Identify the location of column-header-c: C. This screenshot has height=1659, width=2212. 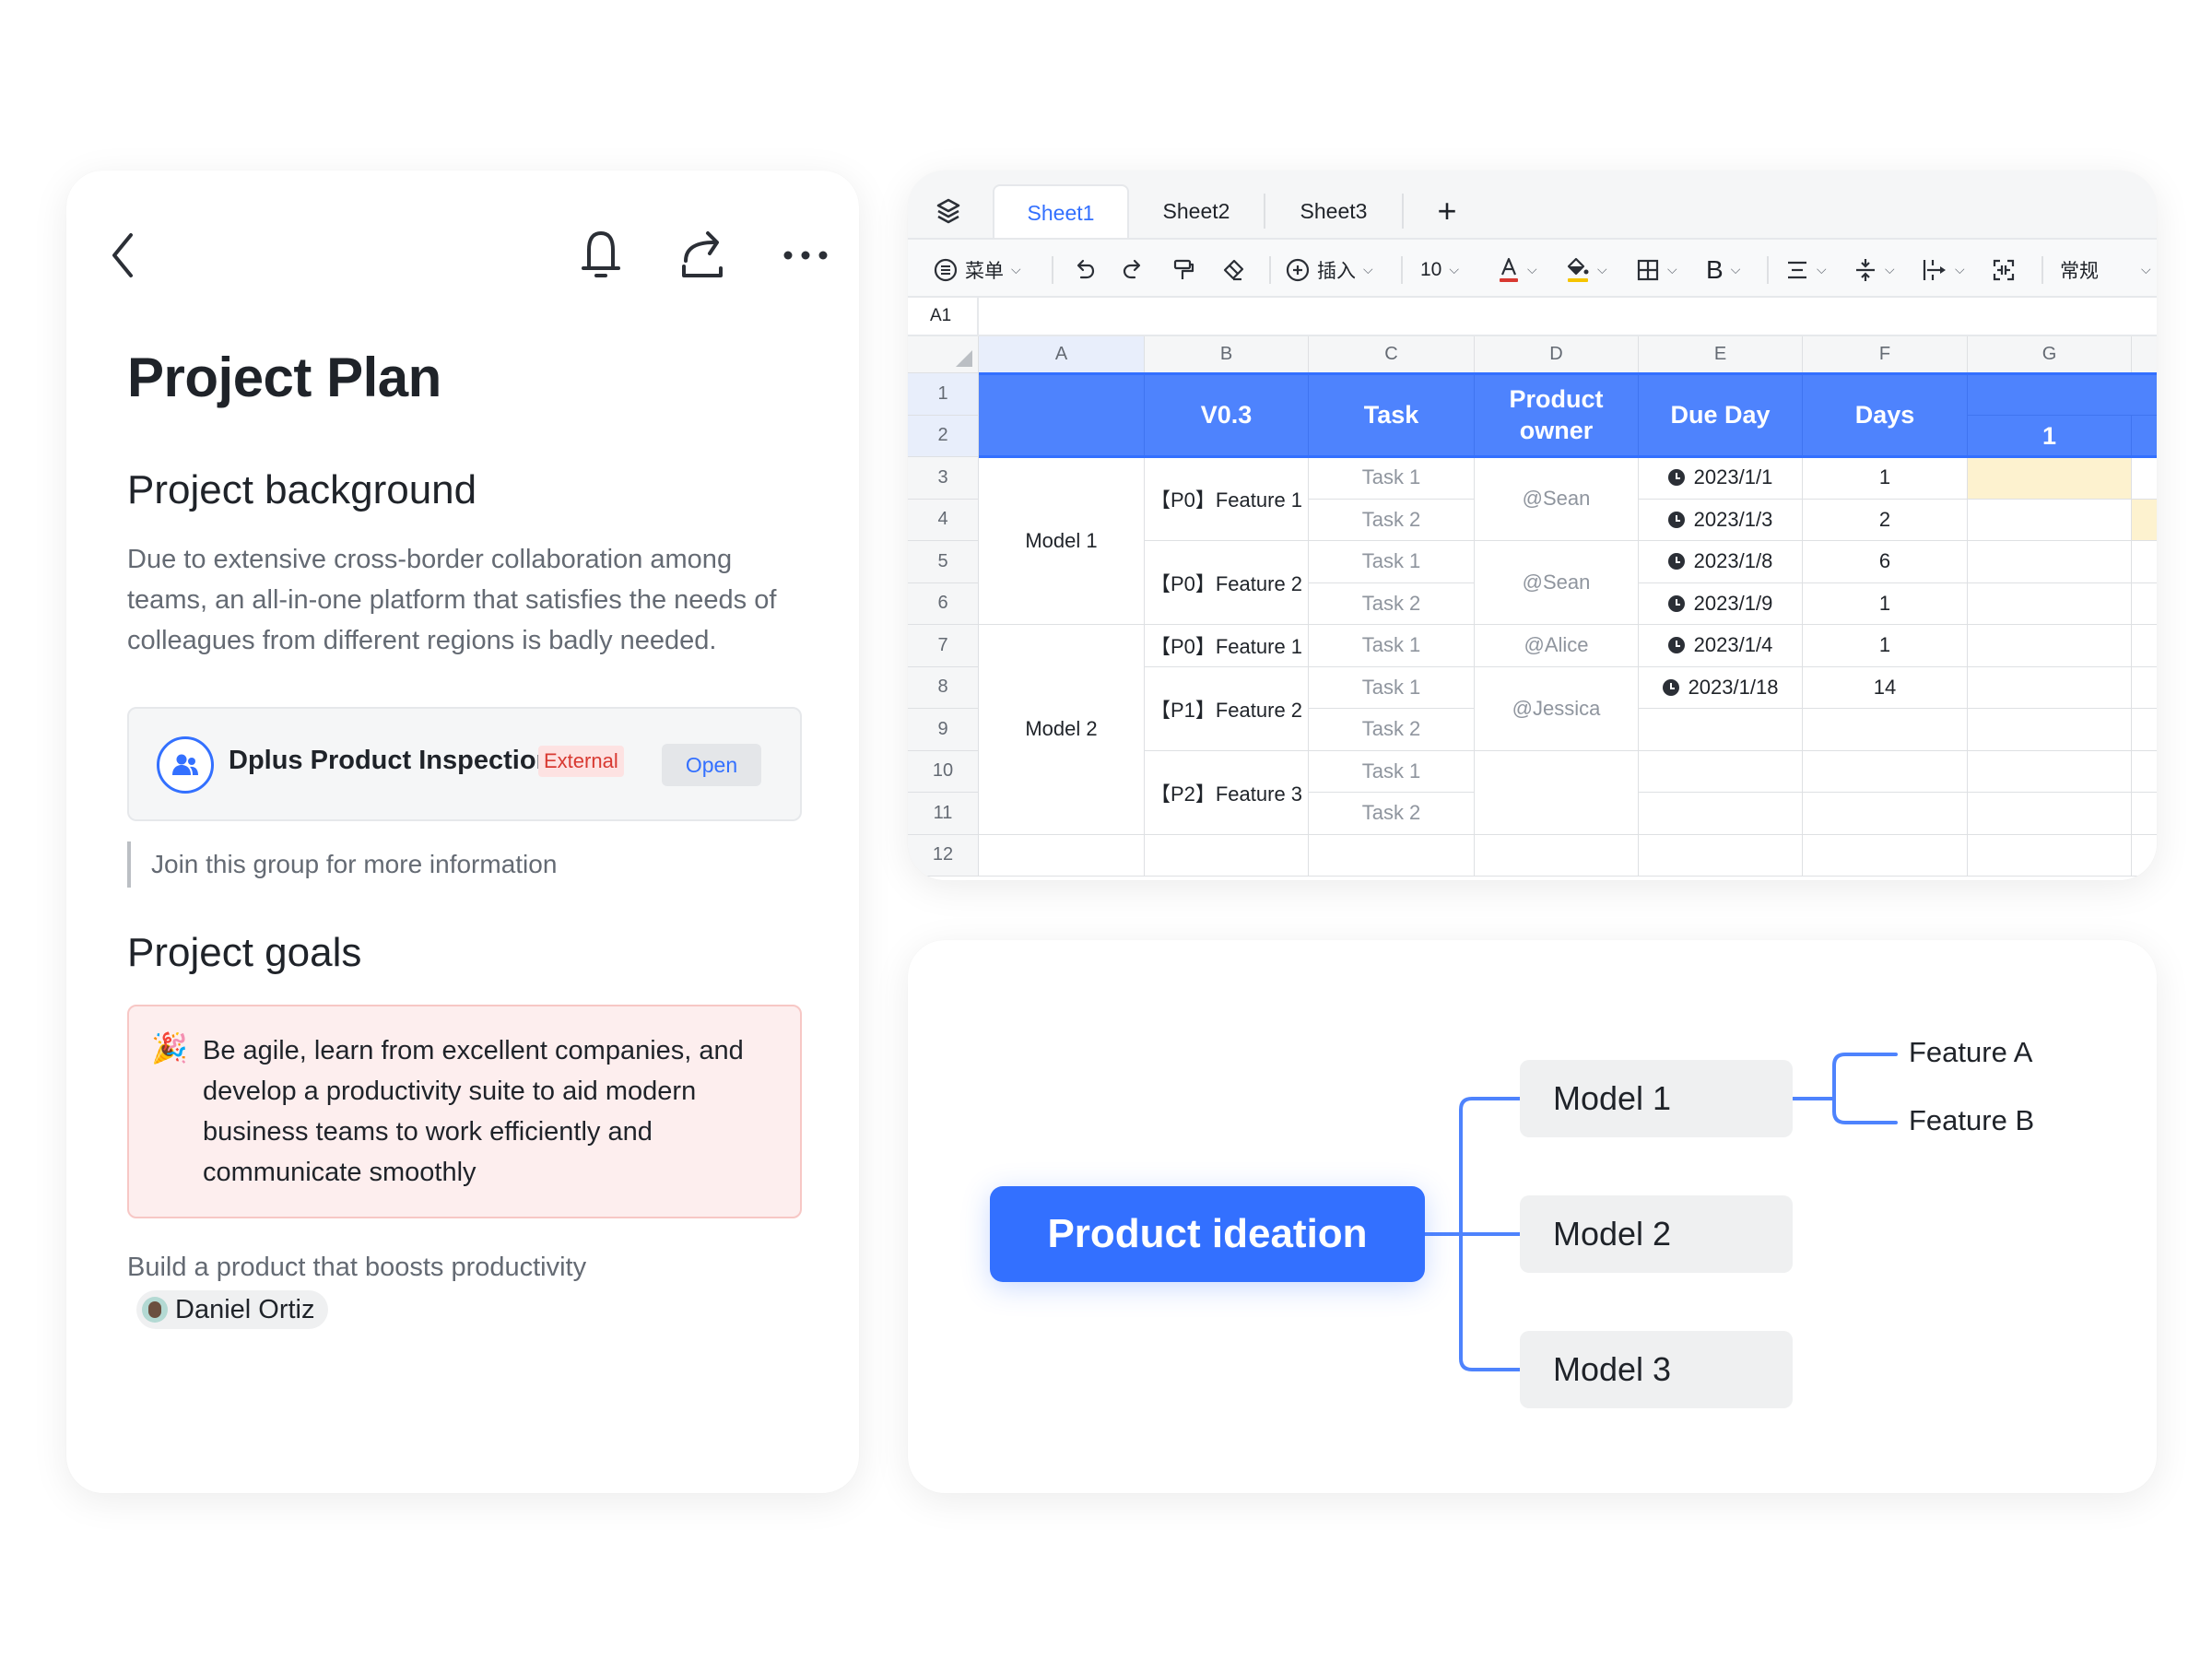
(1392, 354).